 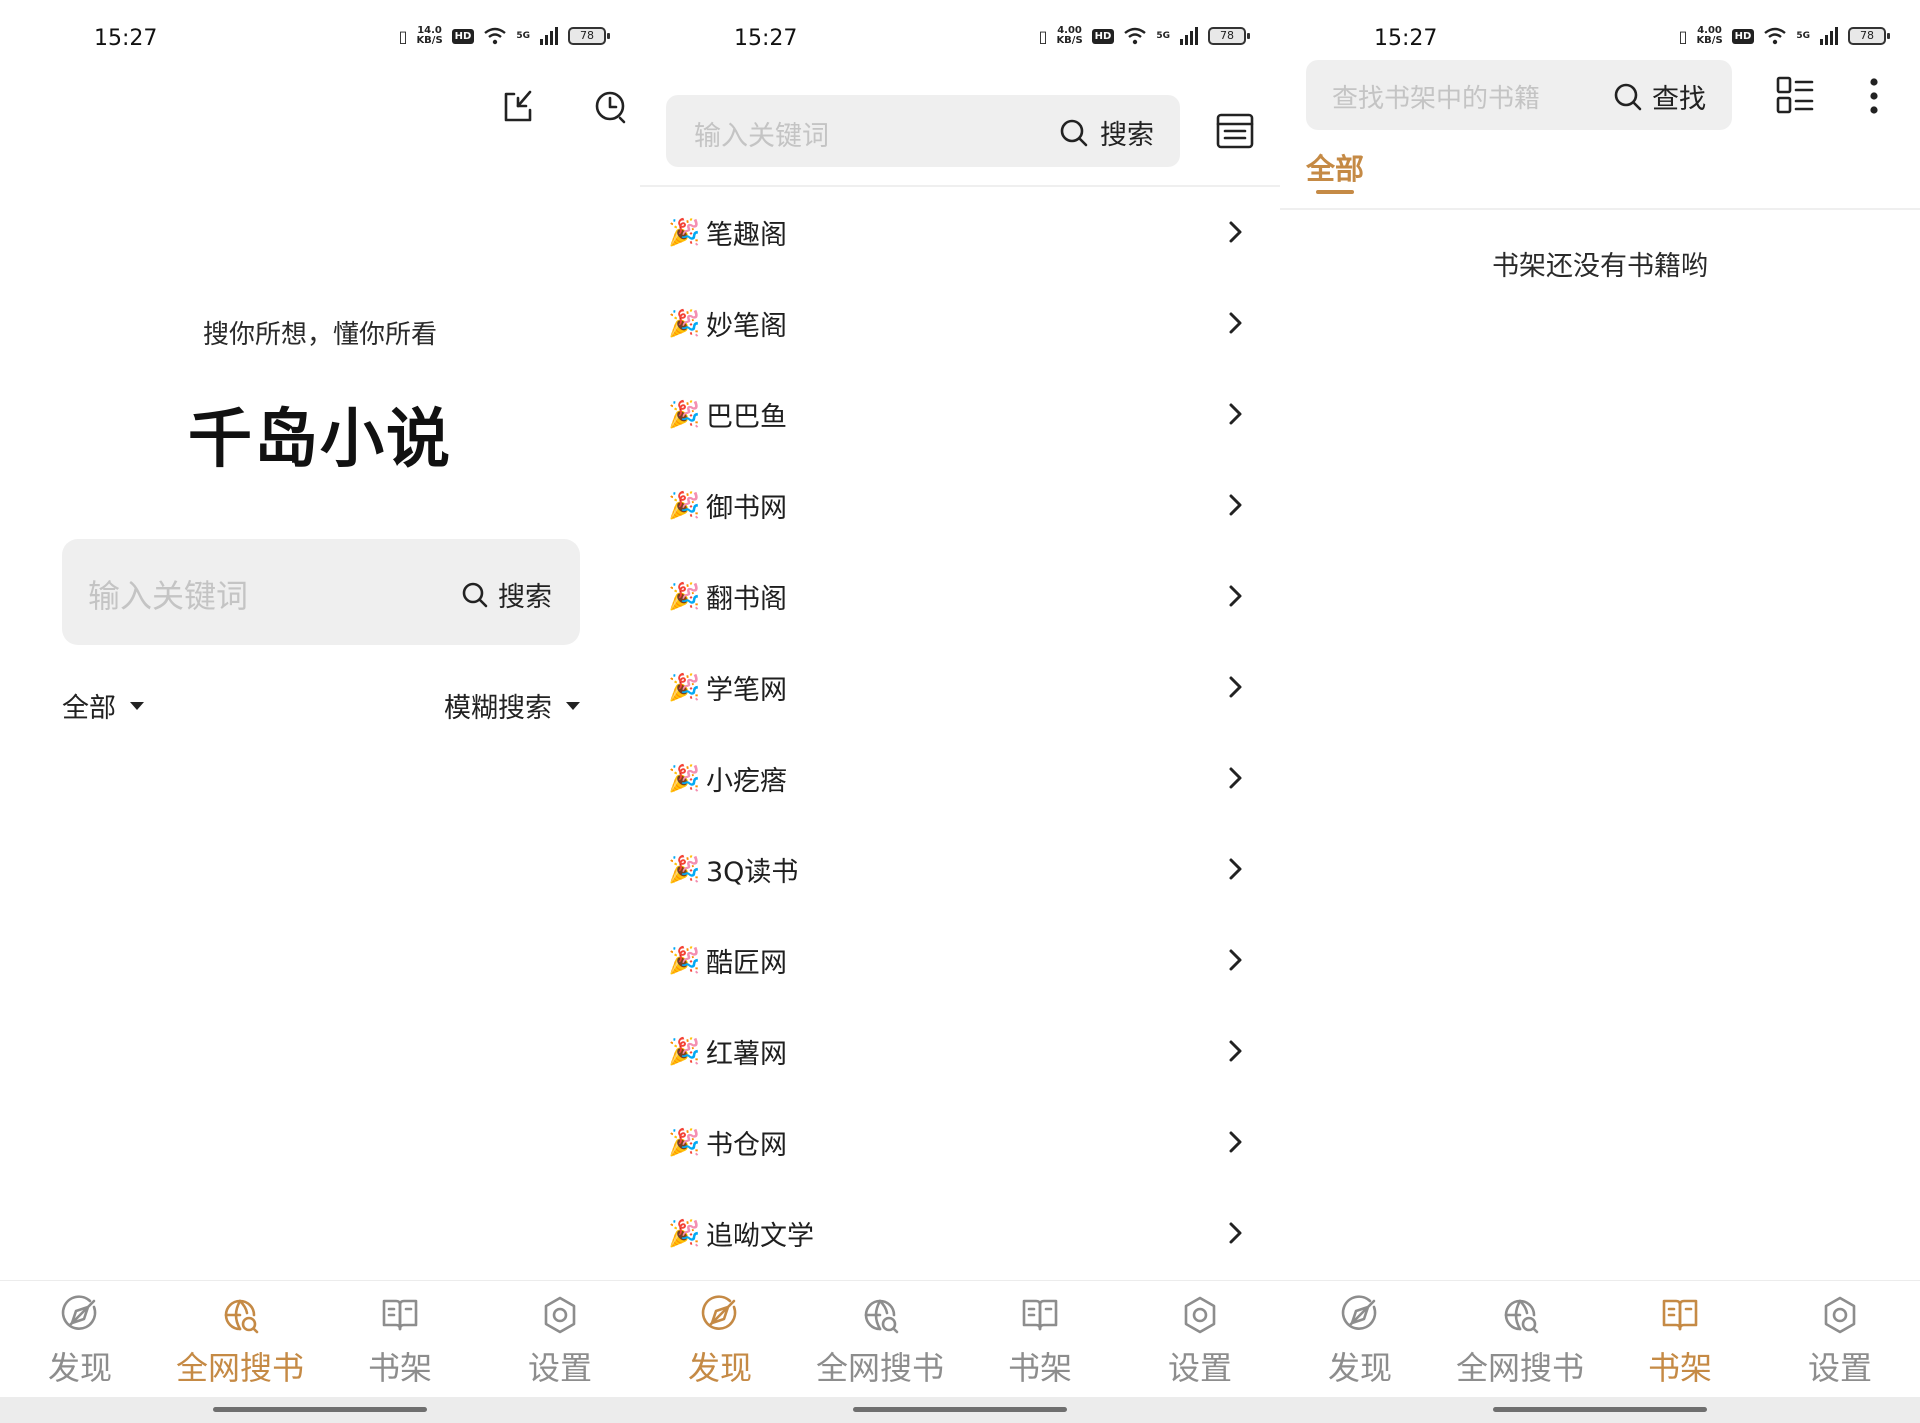 I want to click on source-name: 3Q读书, so click(x=752, y=872).